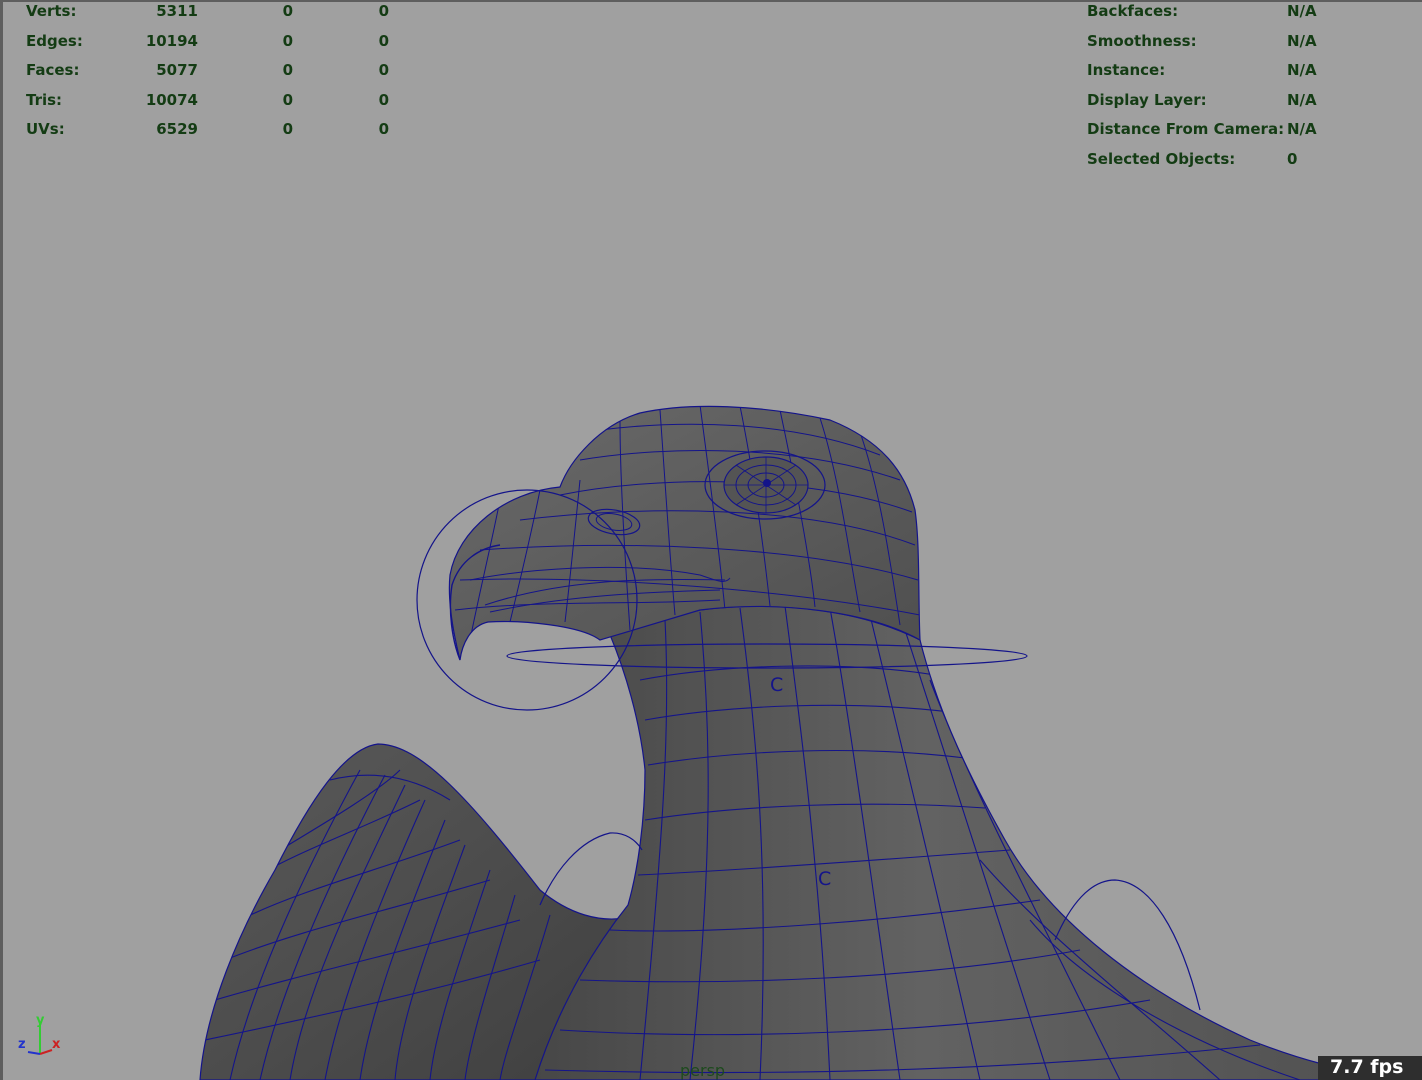  Describe the element at coordinates (1142, 40) in the screenshot. I see `object-detail-label: Smoothness:` at that location.